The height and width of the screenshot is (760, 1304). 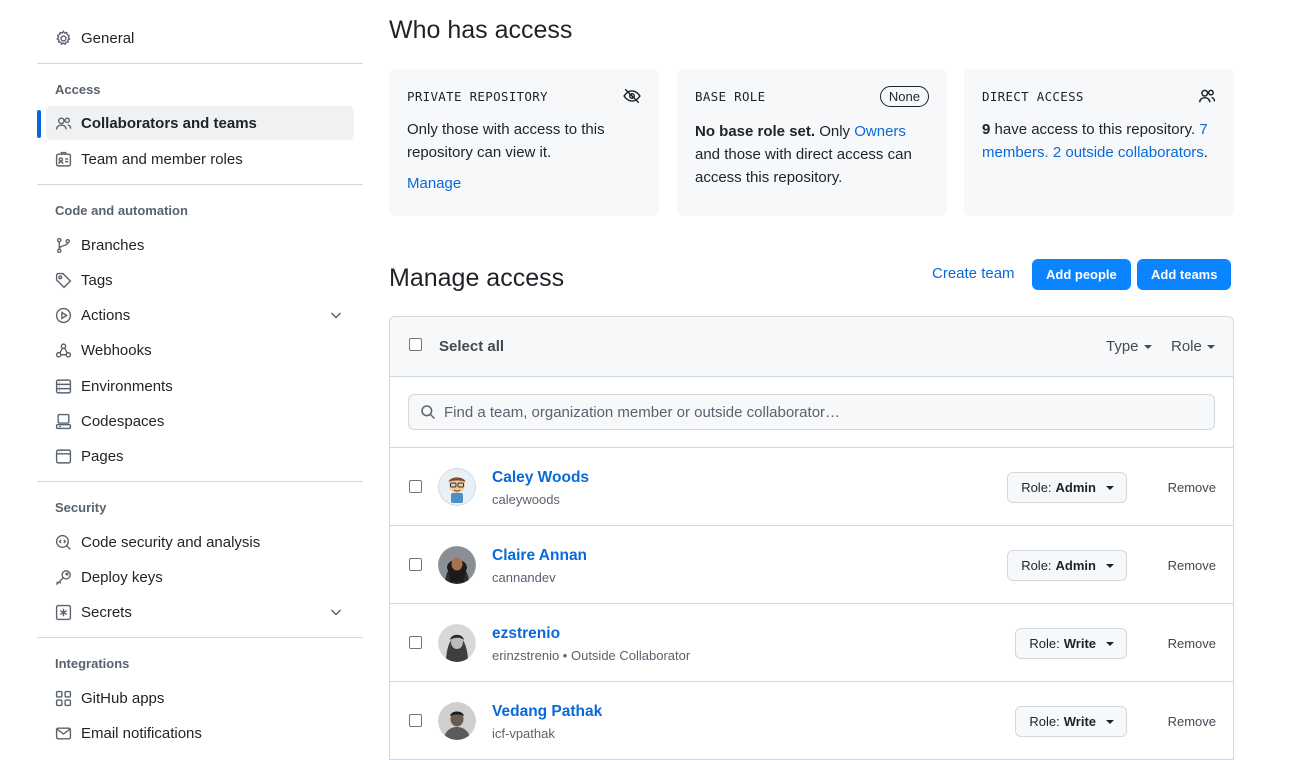 I want to click on sidebar-item-pages: Pages, so click(x=200, y=456).